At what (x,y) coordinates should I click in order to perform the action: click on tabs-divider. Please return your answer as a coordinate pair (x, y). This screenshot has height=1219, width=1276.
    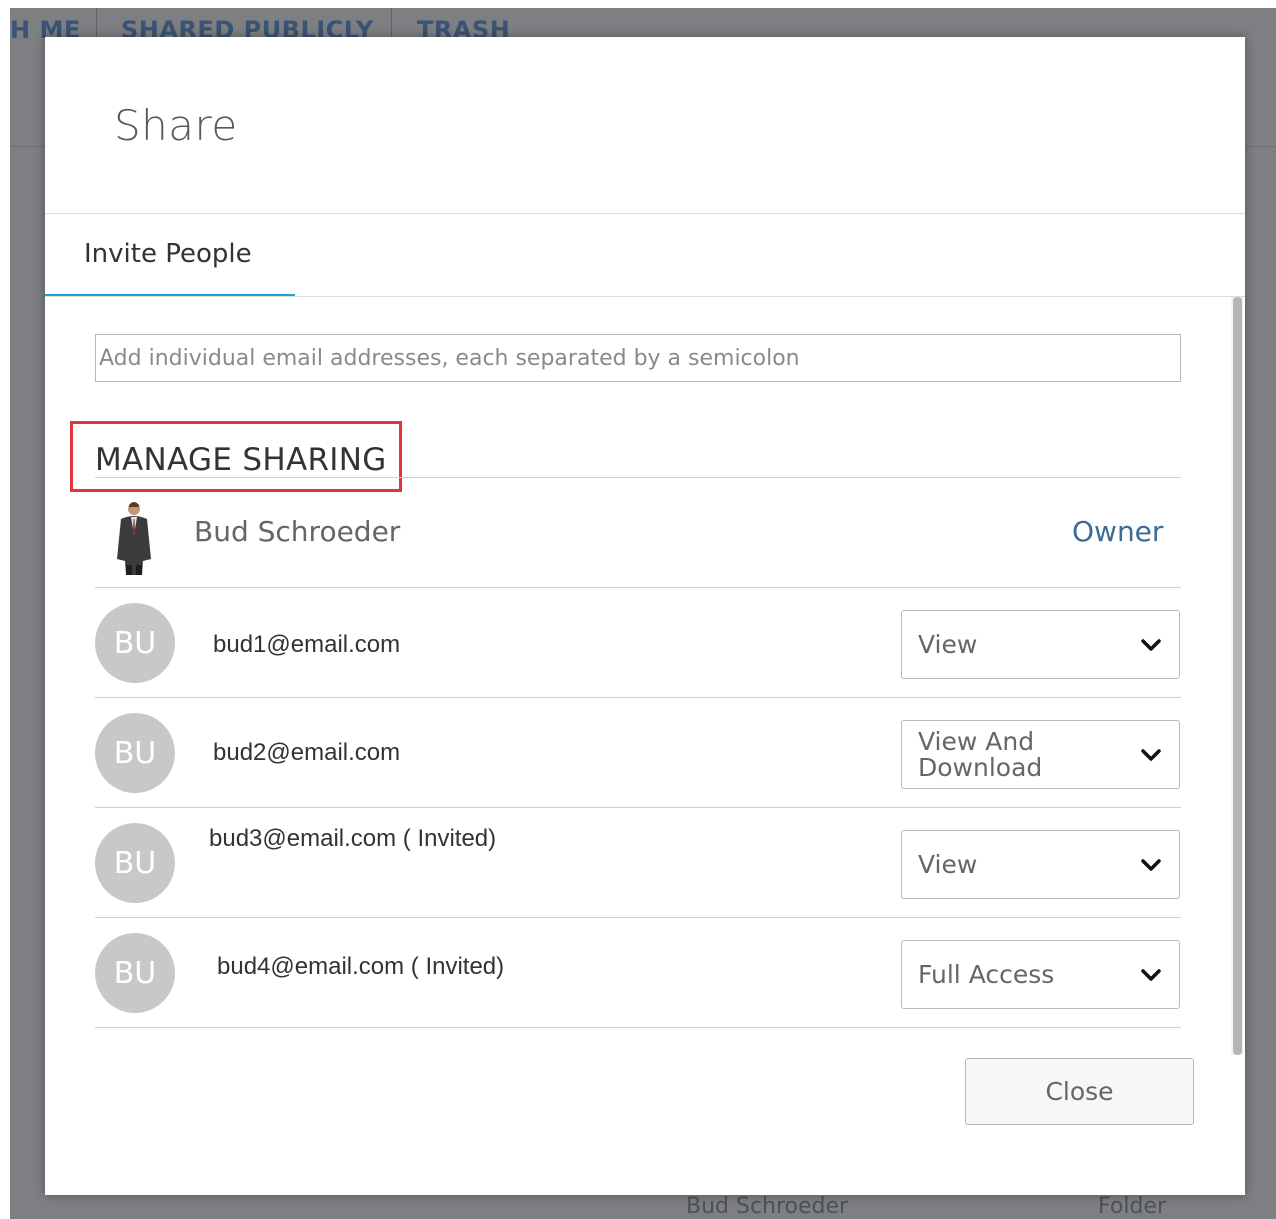
    Looking at the image, I should click on (645, 296).